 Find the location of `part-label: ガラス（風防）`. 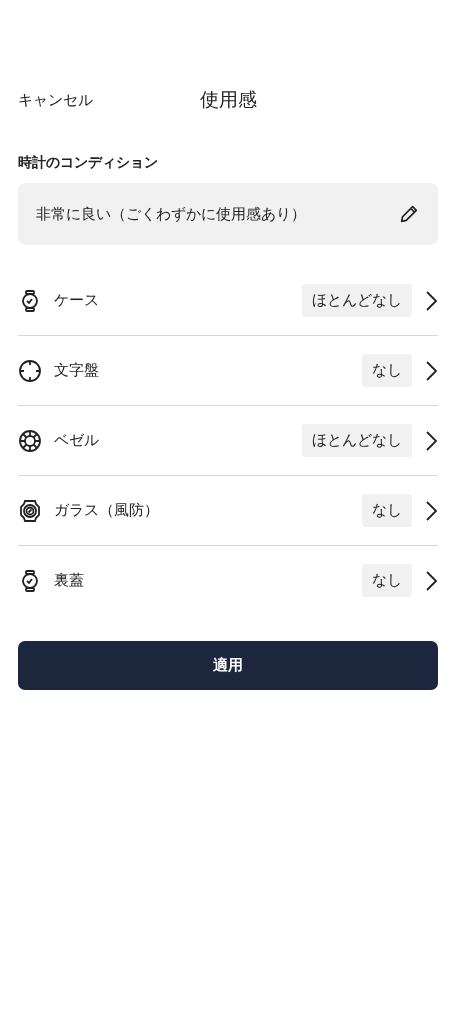

part-label: ガラス（風防） is located at coordinates (107, 510).